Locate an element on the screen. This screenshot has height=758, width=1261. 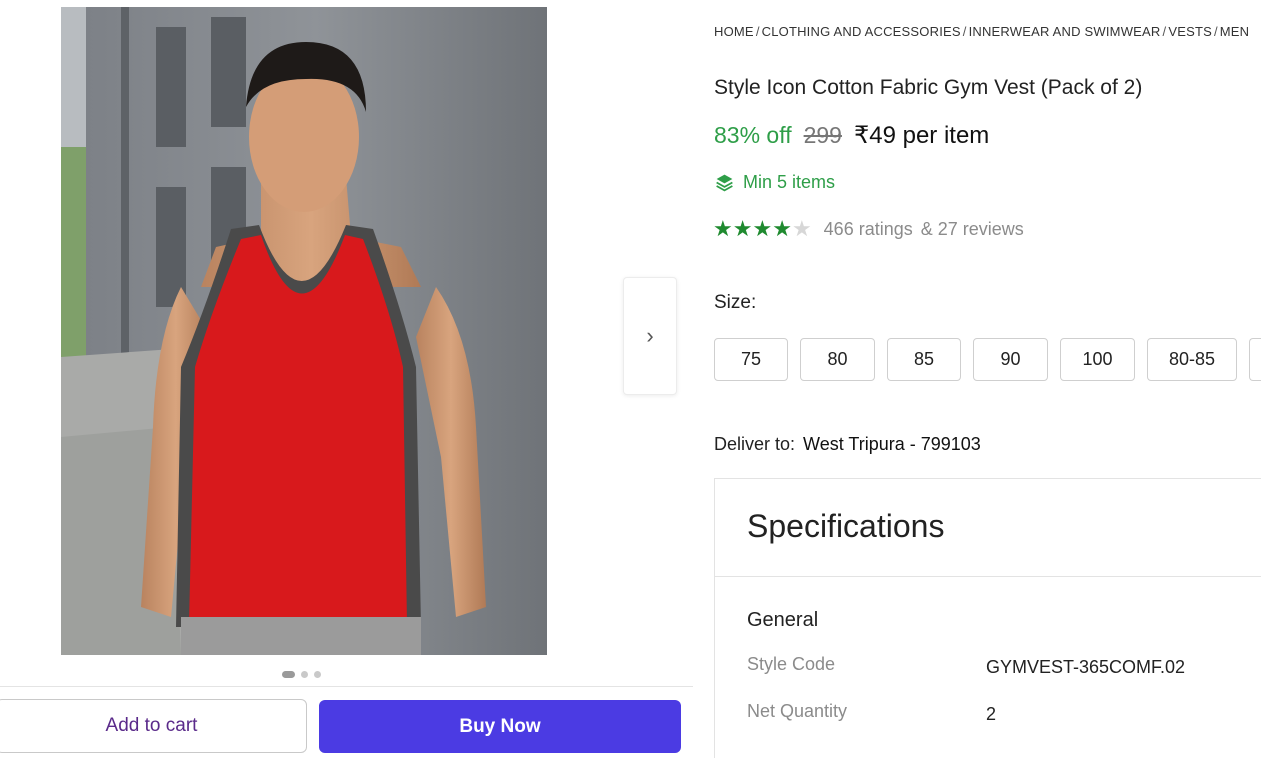
specifications-title: Specifications is located at coordinates (846, 526).